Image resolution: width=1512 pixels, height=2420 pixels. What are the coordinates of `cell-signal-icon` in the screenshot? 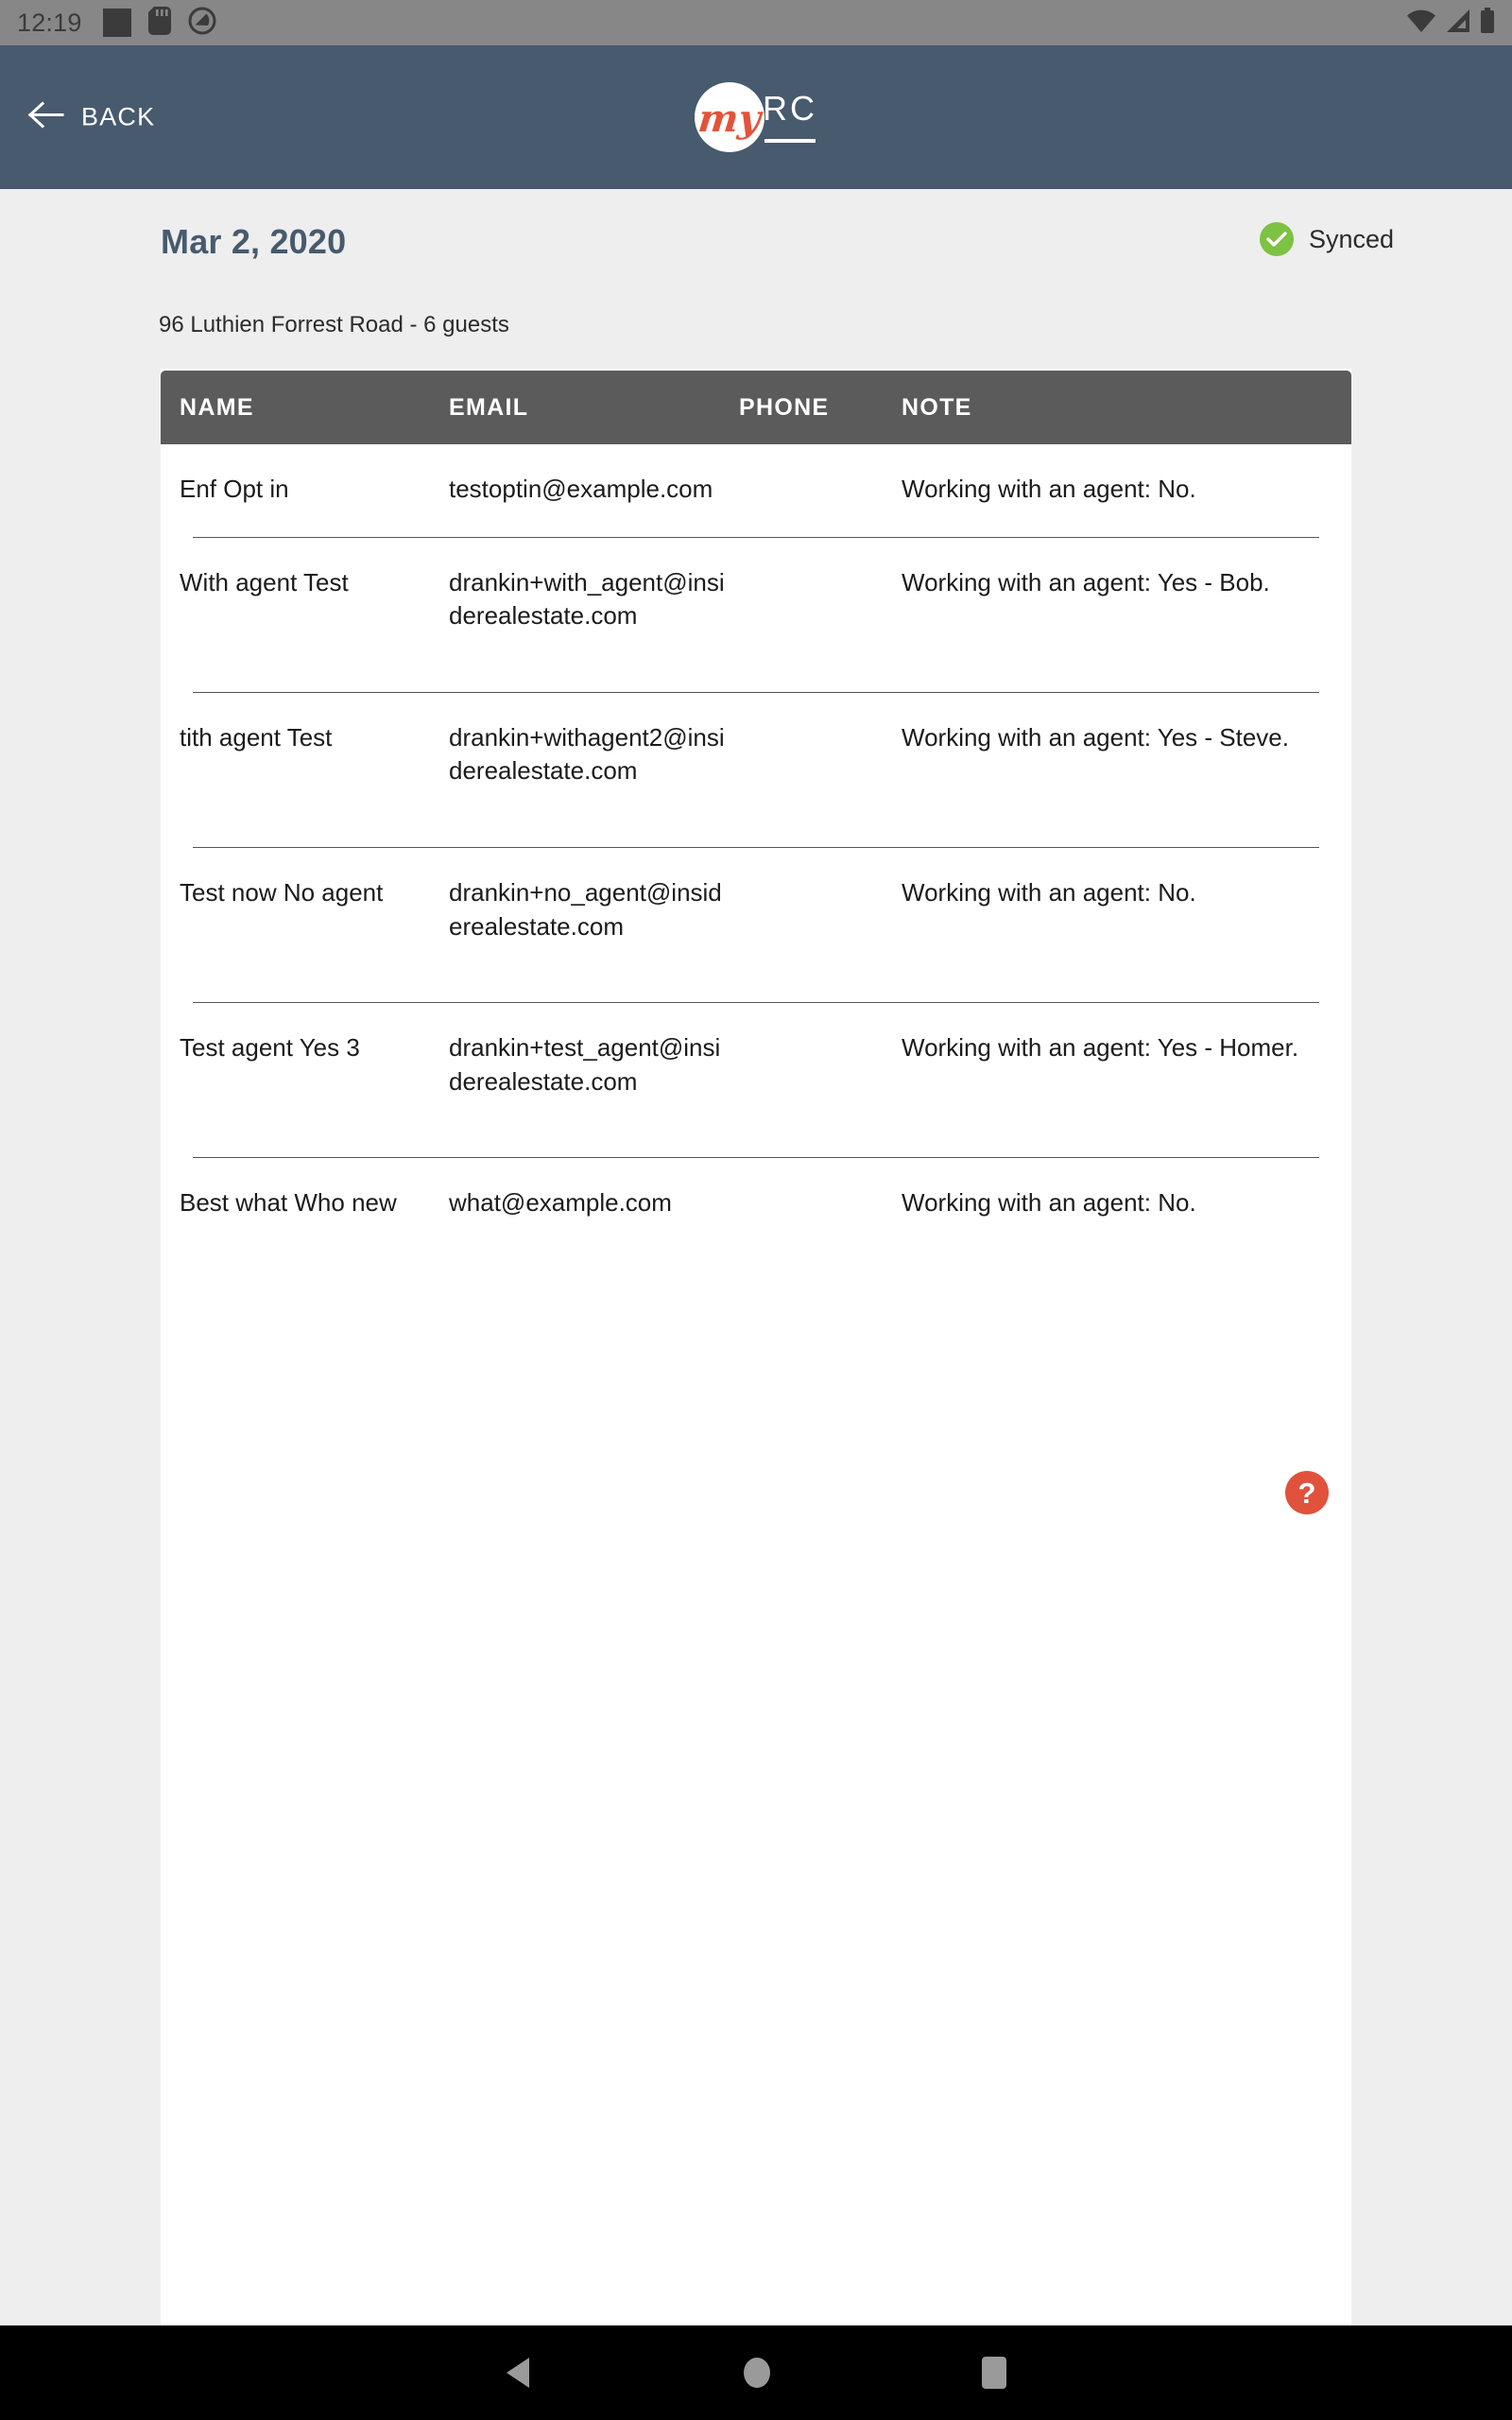 It's located at (1458, 24).